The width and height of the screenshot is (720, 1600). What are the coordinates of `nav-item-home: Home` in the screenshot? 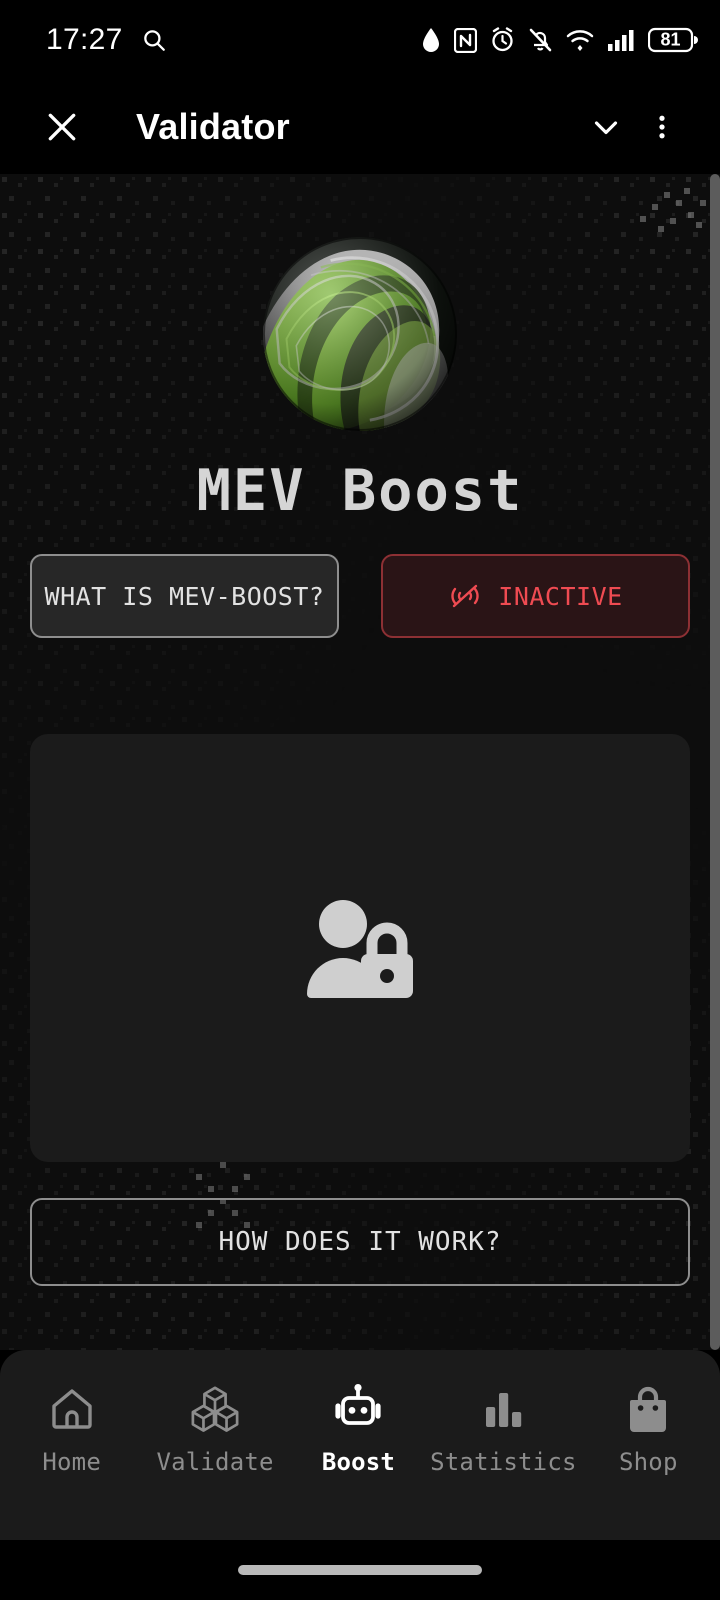 It's located at (71, 1429).